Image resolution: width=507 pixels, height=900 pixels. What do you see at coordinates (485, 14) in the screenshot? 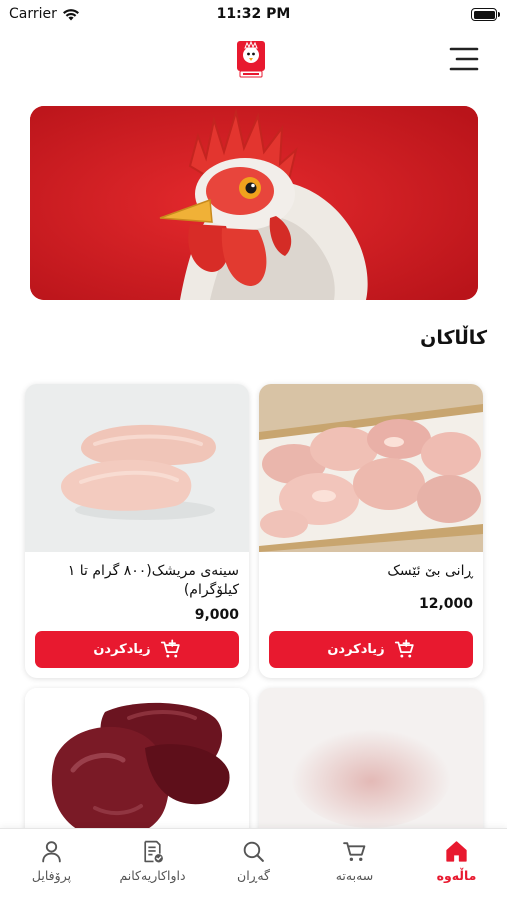
I see `battery-icon` at bounding box center [485, 14].